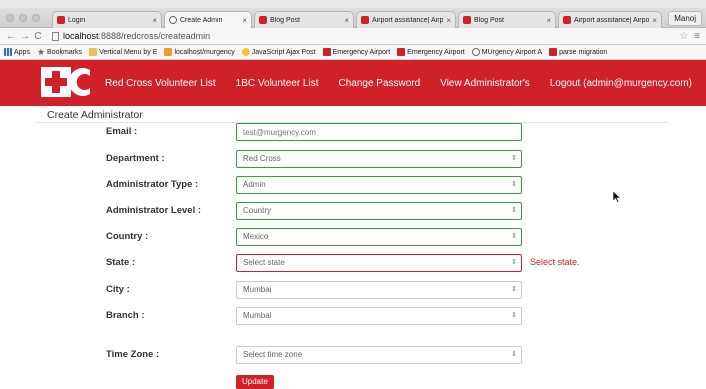 The width and height of the screenshot is (706, 389). Describe the element at coordinates (621, 83) in the screenshot. I see `nav-logout: Logout (admin@murgency.com)` at that location.